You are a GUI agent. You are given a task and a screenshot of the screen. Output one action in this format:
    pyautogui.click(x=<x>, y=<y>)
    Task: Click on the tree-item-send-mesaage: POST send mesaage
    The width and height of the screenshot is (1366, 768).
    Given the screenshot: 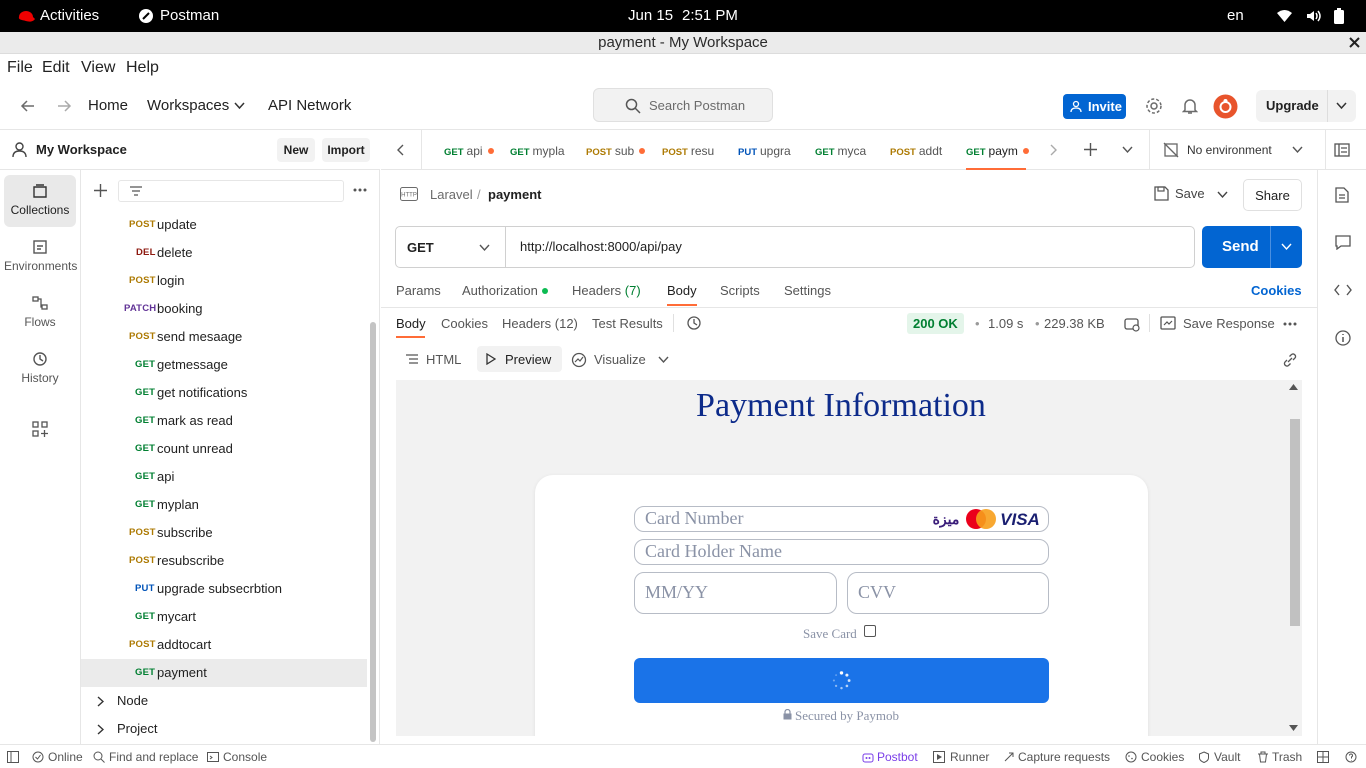 What is the action you would take?
    pyautogui.click(x=224, y=337)
    